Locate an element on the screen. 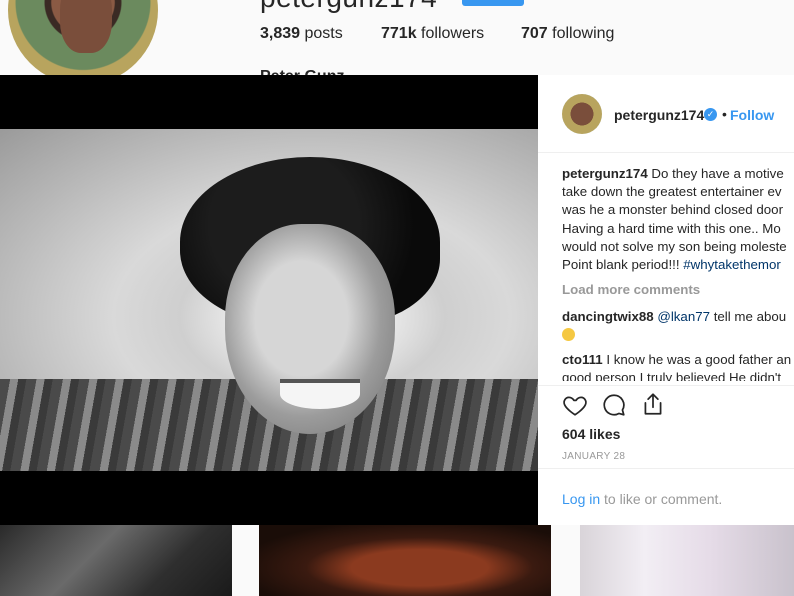 The width and height of the screenshot is (794, 596). caption-line: petergunz174 Do they have a motive is located at coordinates (678, 174).